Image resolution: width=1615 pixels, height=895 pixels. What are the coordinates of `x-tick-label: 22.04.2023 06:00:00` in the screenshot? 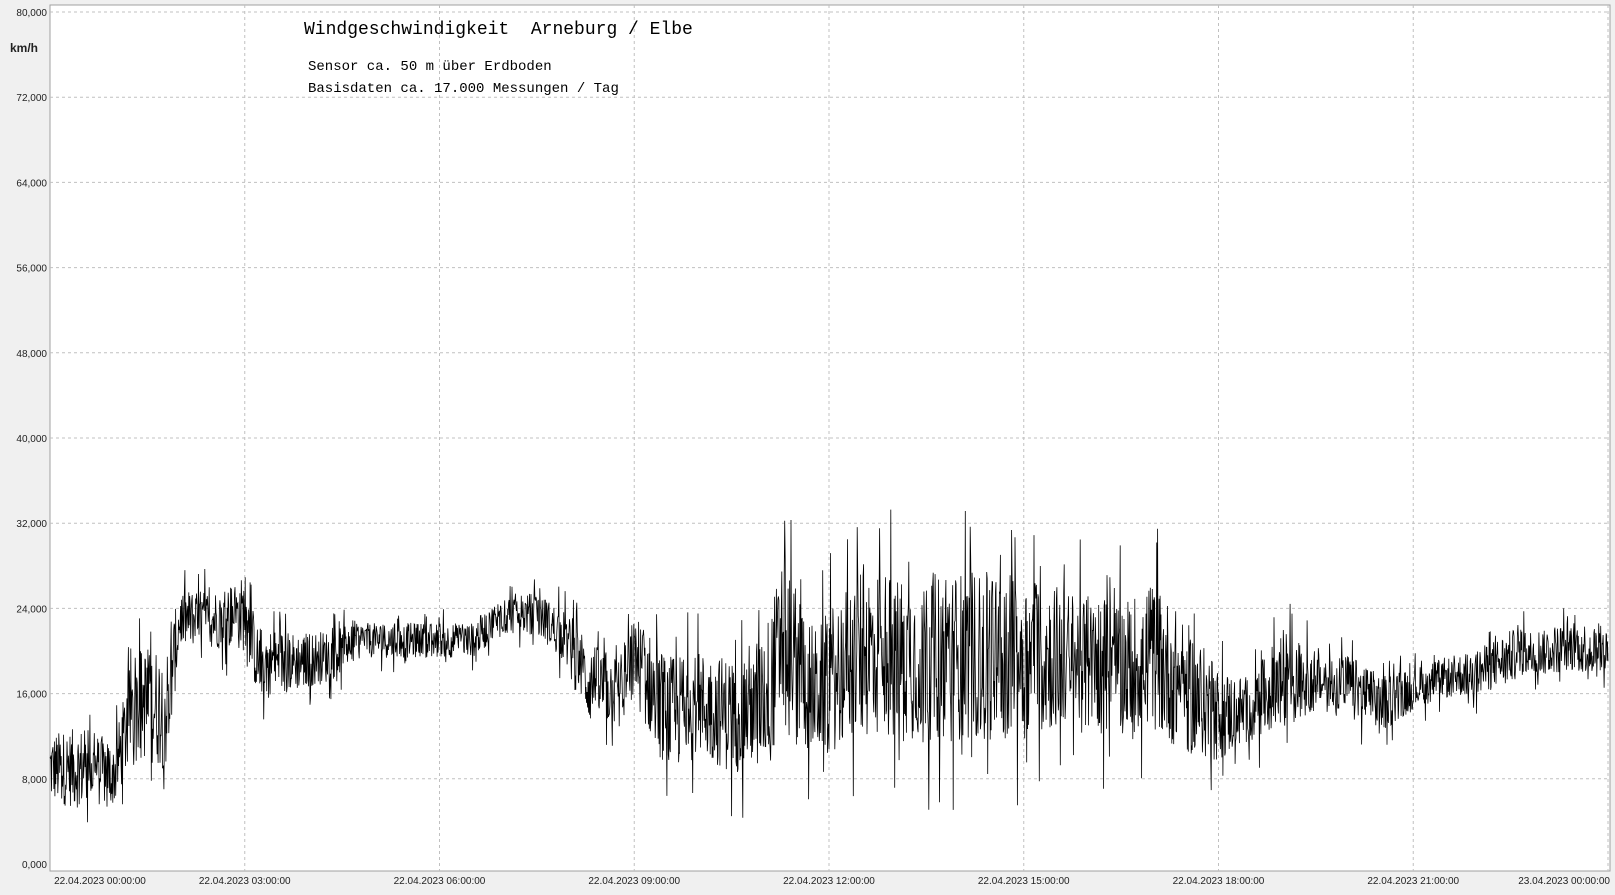 It's located at (440, 881).